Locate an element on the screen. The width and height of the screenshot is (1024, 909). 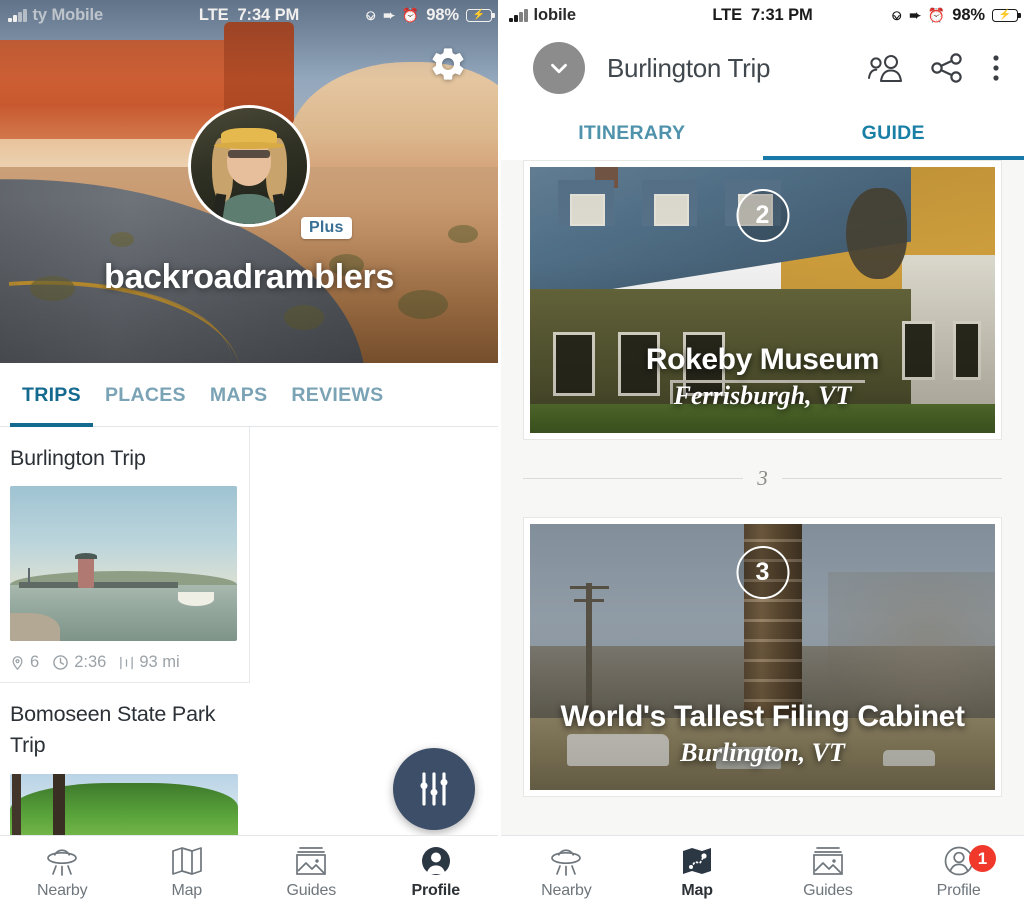
collapse-button is located at coordinates (559, 68).